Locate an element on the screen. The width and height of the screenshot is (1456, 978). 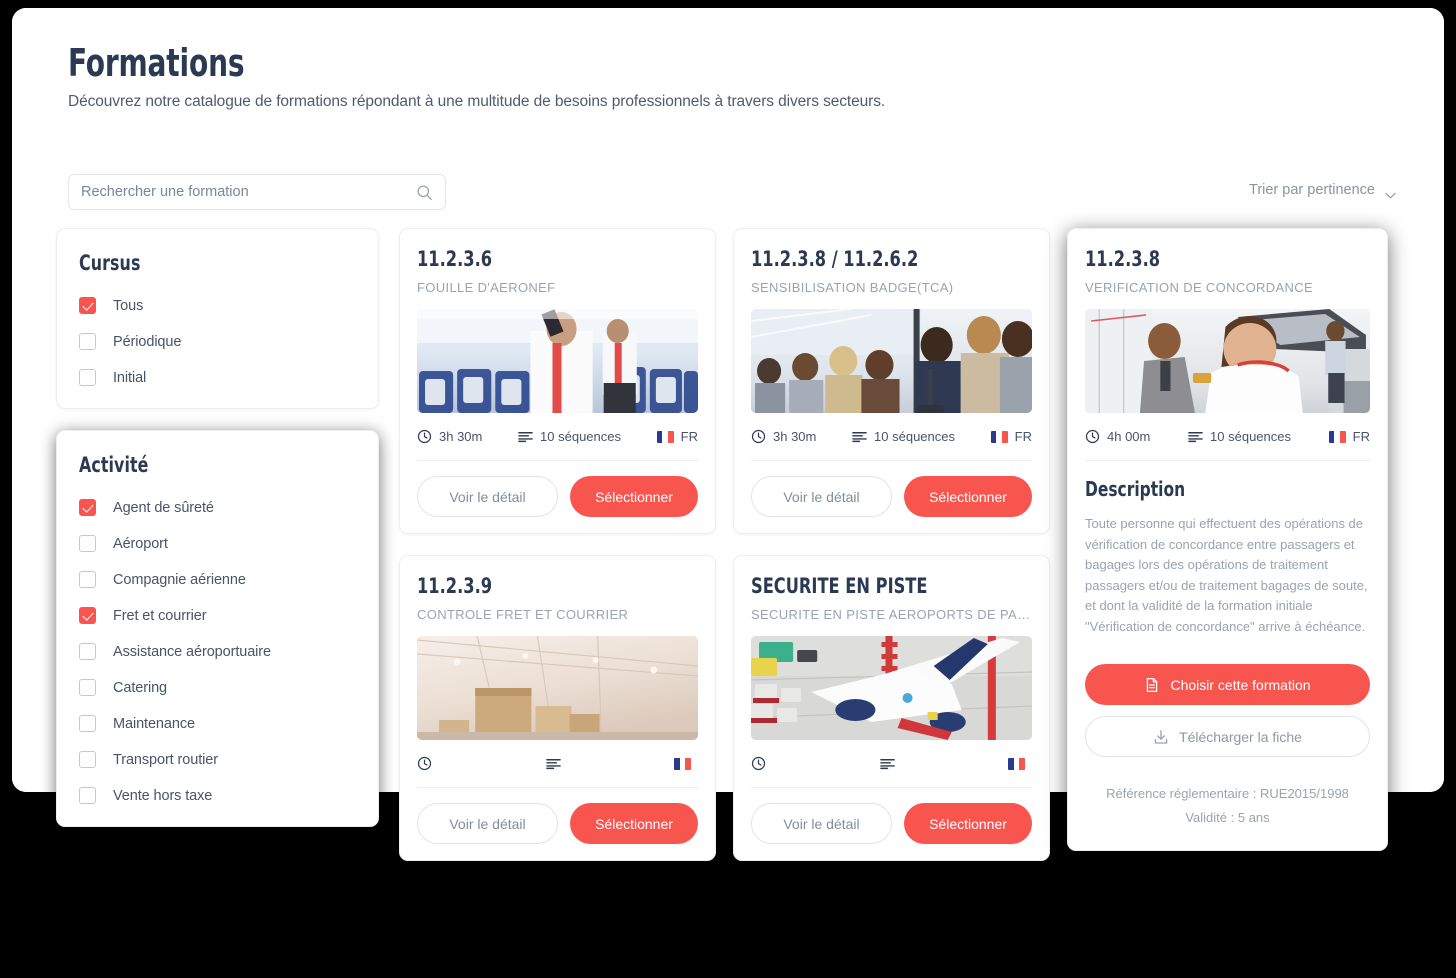
checkbox-agent-de-surete is located at coordinates (87, 507).